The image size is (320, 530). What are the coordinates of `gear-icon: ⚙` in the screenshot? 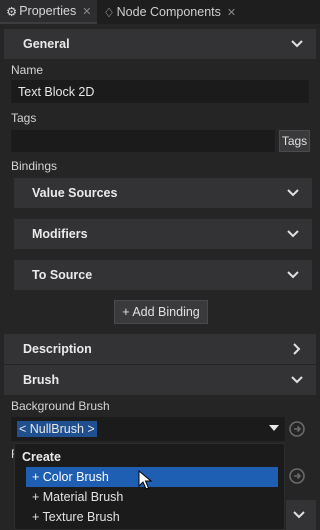 It's located at (12, 11).